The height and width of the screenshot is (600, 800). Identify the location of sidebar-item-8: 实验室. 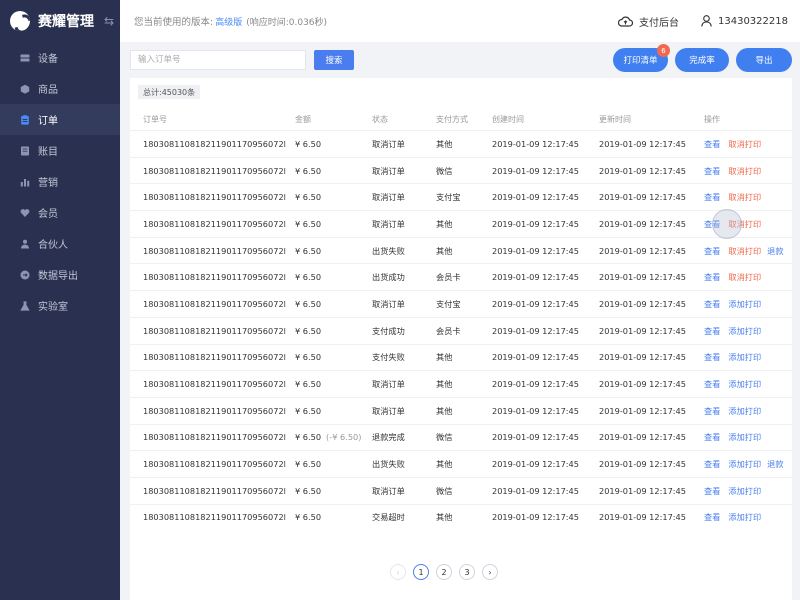
(60, 305).